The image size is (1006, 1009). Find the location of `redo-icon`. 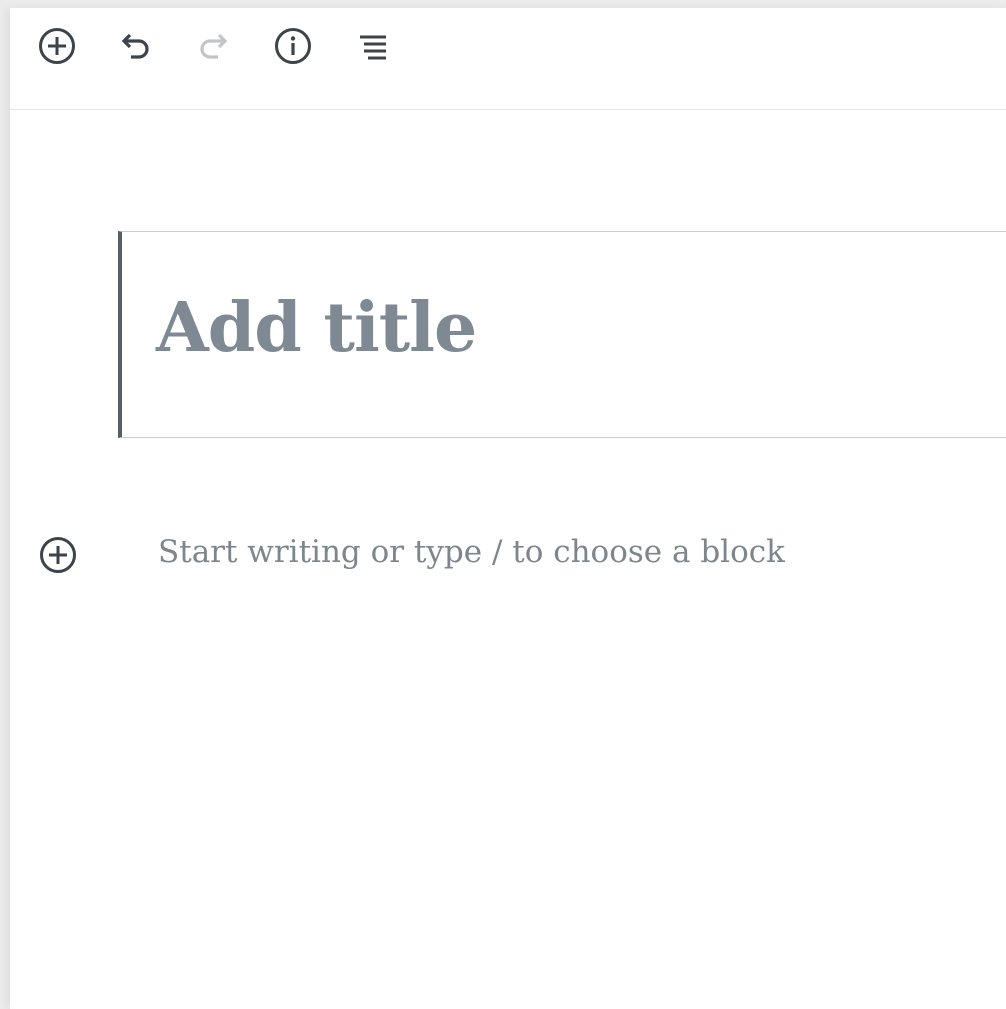

redo-icon is located at coordinates (214, 46).